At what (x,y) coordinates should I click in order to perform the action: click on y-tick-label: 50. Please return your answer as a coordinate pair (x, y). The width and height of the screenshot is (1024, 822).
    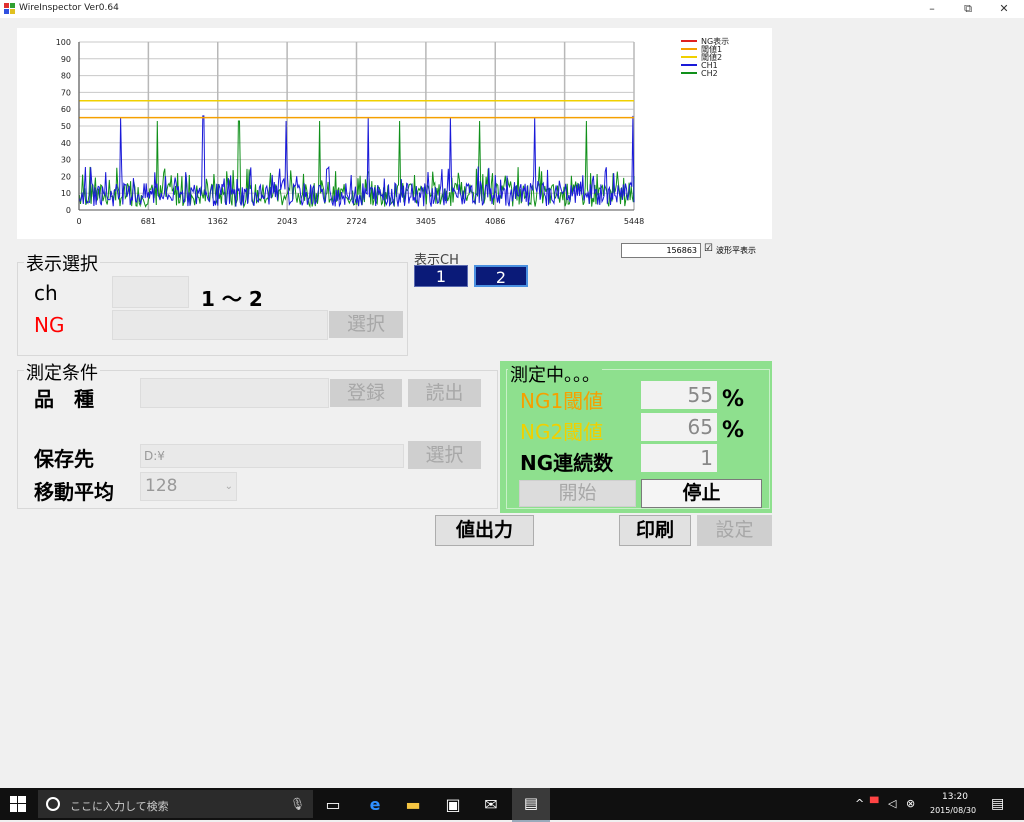
    Looking at the image, I should click on (66, 126).